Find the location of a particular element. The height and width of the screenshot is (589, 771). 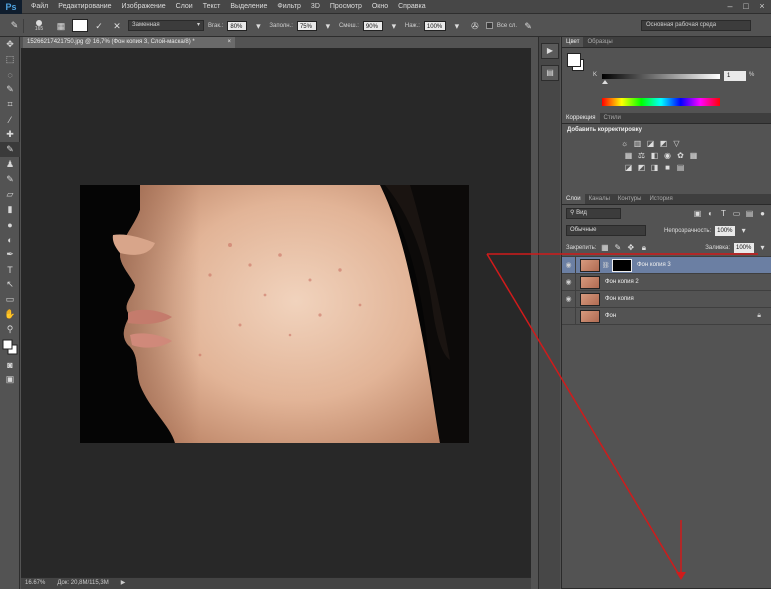

threshold-icon: ◨ is located at coordinates (654, 167).